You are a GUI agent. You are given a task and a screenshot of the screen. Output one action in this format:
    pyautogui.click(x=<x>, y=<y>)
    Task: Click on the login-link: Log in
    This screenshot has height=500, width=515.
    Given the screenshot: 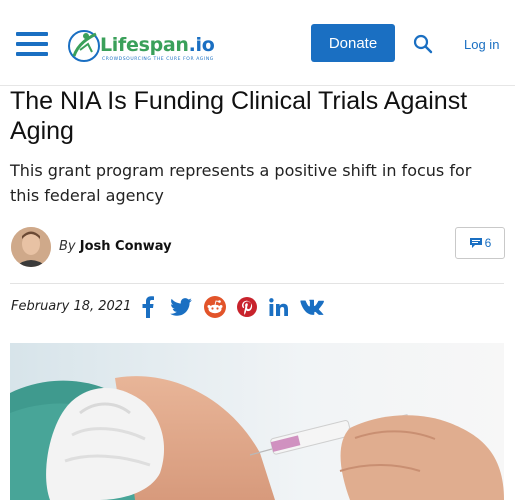 What is the action you would take?
    pyautogui.click(x=481, y=44)
    